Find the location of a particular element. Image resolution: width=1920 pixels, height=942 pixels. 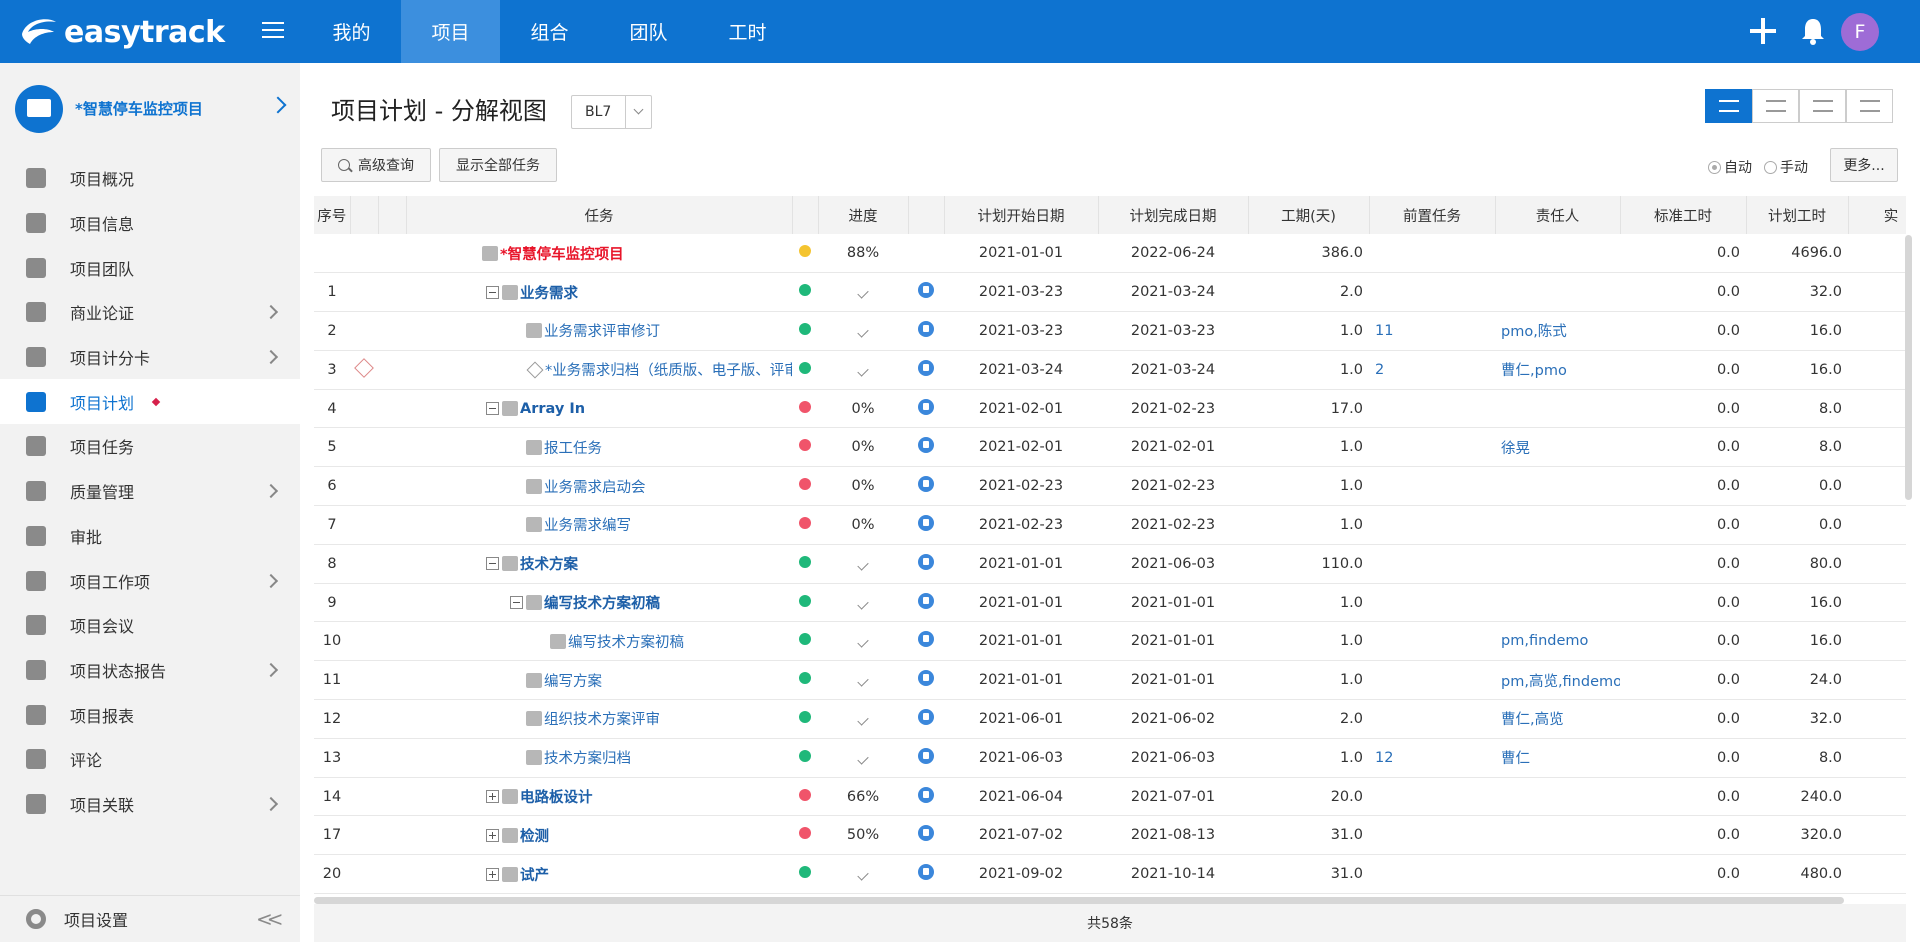

table-row: 1 业务需求 2021-03-23 2021-03-24 2.0 0.0 32.0 is located at coordinates (1110, 292).